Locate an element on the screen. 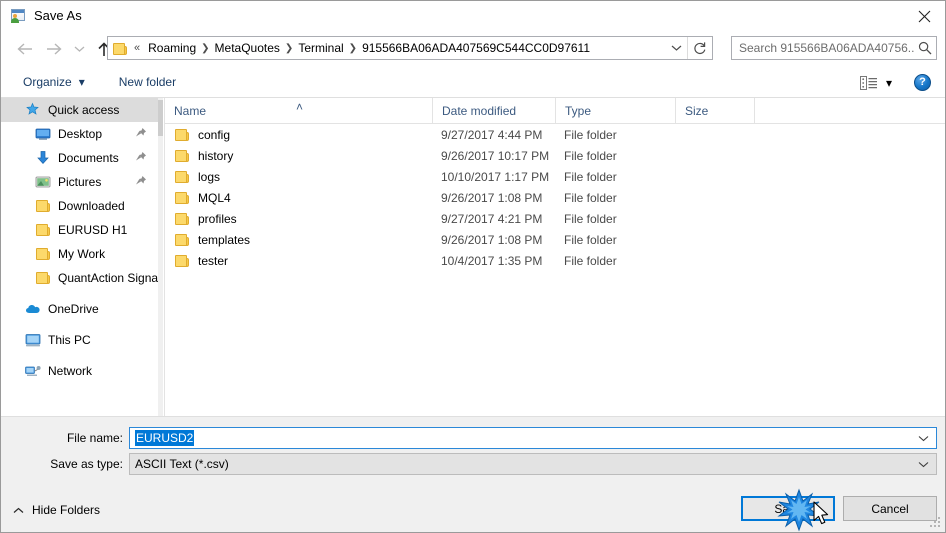 The image size is (946, 533). address-dropdown-button is located at coordinates (676, 48).